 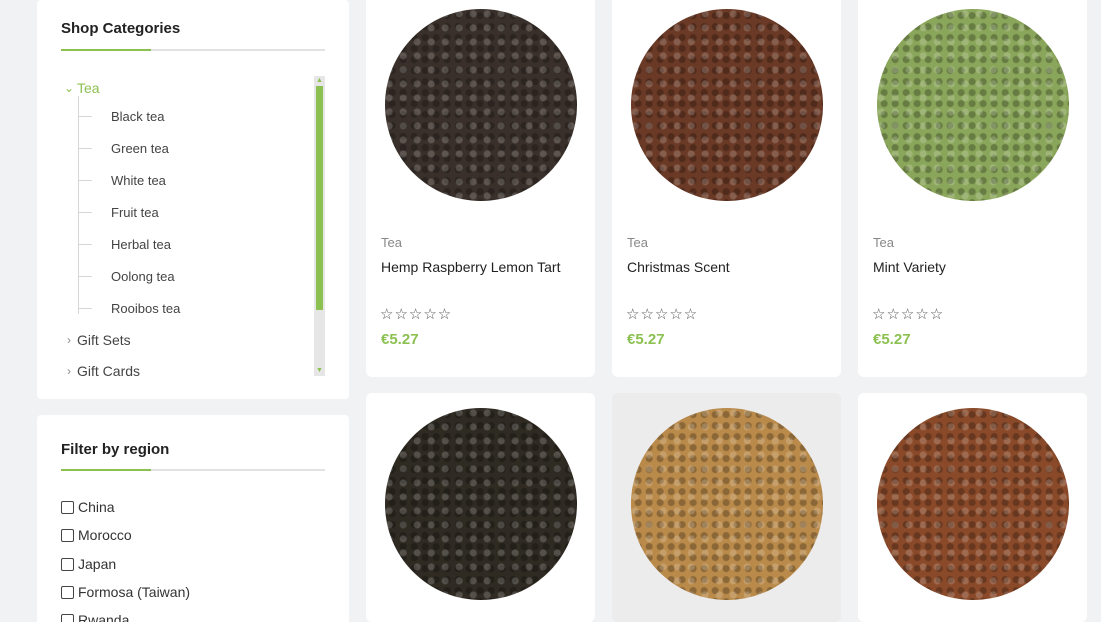 I want to click on scroll-up-arrow-icon: ▲, so click(x=319, y=81).